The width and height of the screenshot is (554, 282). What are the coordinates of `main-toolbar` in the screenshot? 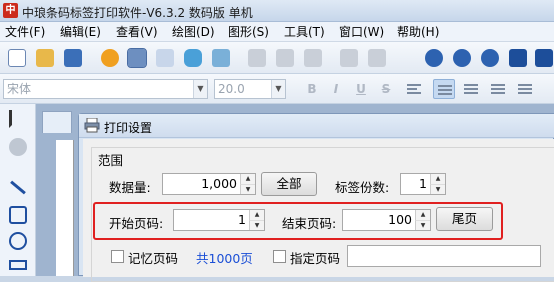 It's located at (277, 58).